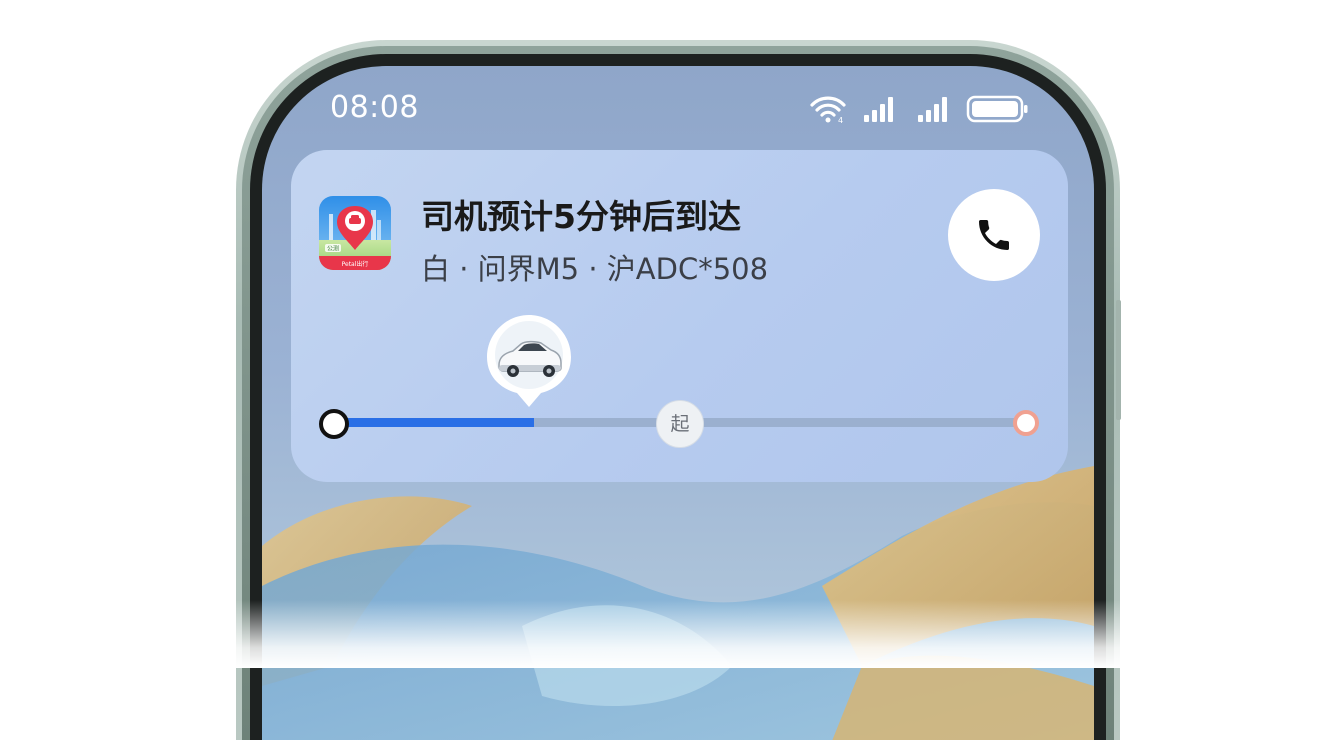  Describe the element at coordinates (668, 634) in the screenshot. I see `bottom-fade` at that location.